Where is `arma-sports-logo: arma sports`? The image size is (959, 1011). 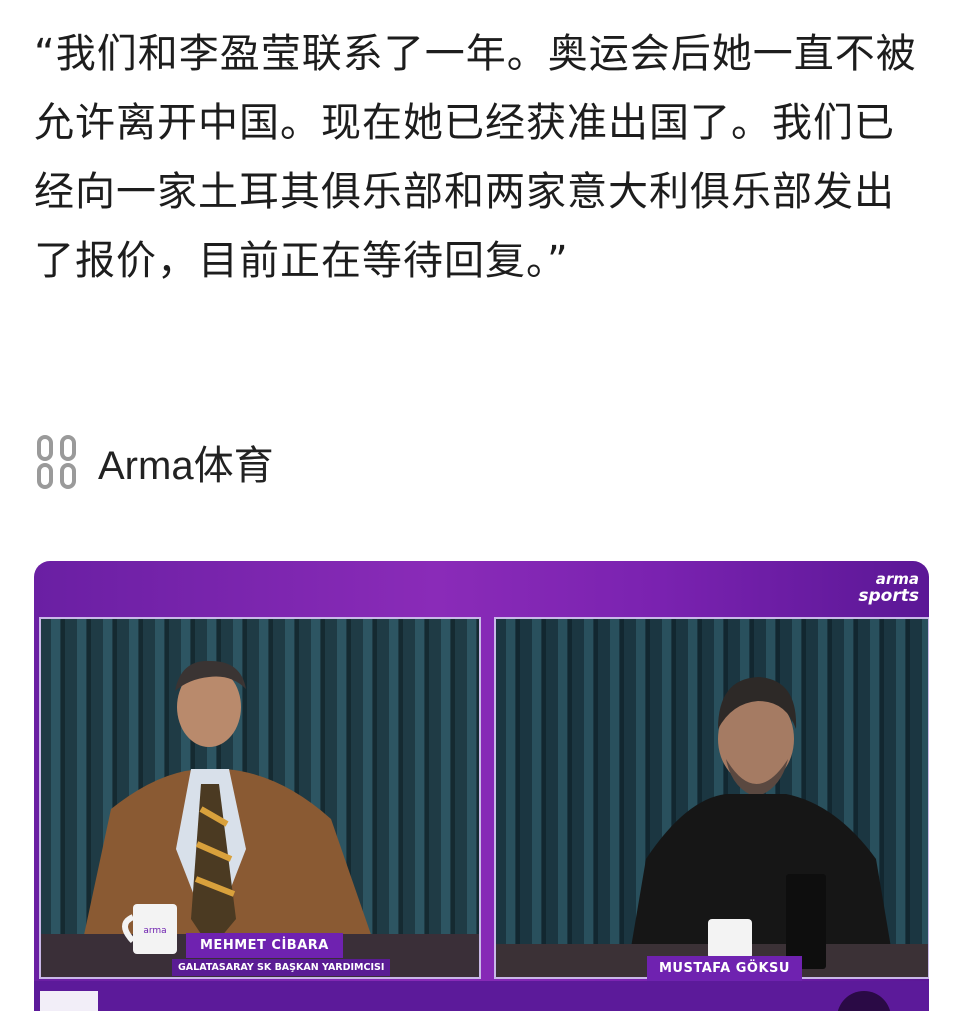
arma-sports-logo: arma sports is located at coordinates (888, 588).